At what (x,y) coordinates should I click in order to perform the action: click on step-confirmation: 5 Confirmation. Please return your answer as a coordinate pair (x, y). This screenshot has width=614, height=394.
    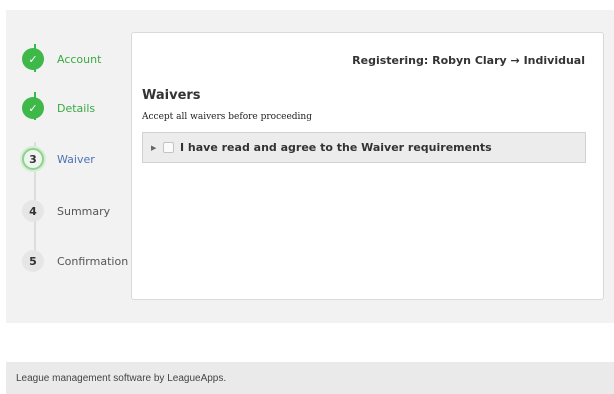
    Looking at the image, I should click on (75, 261).